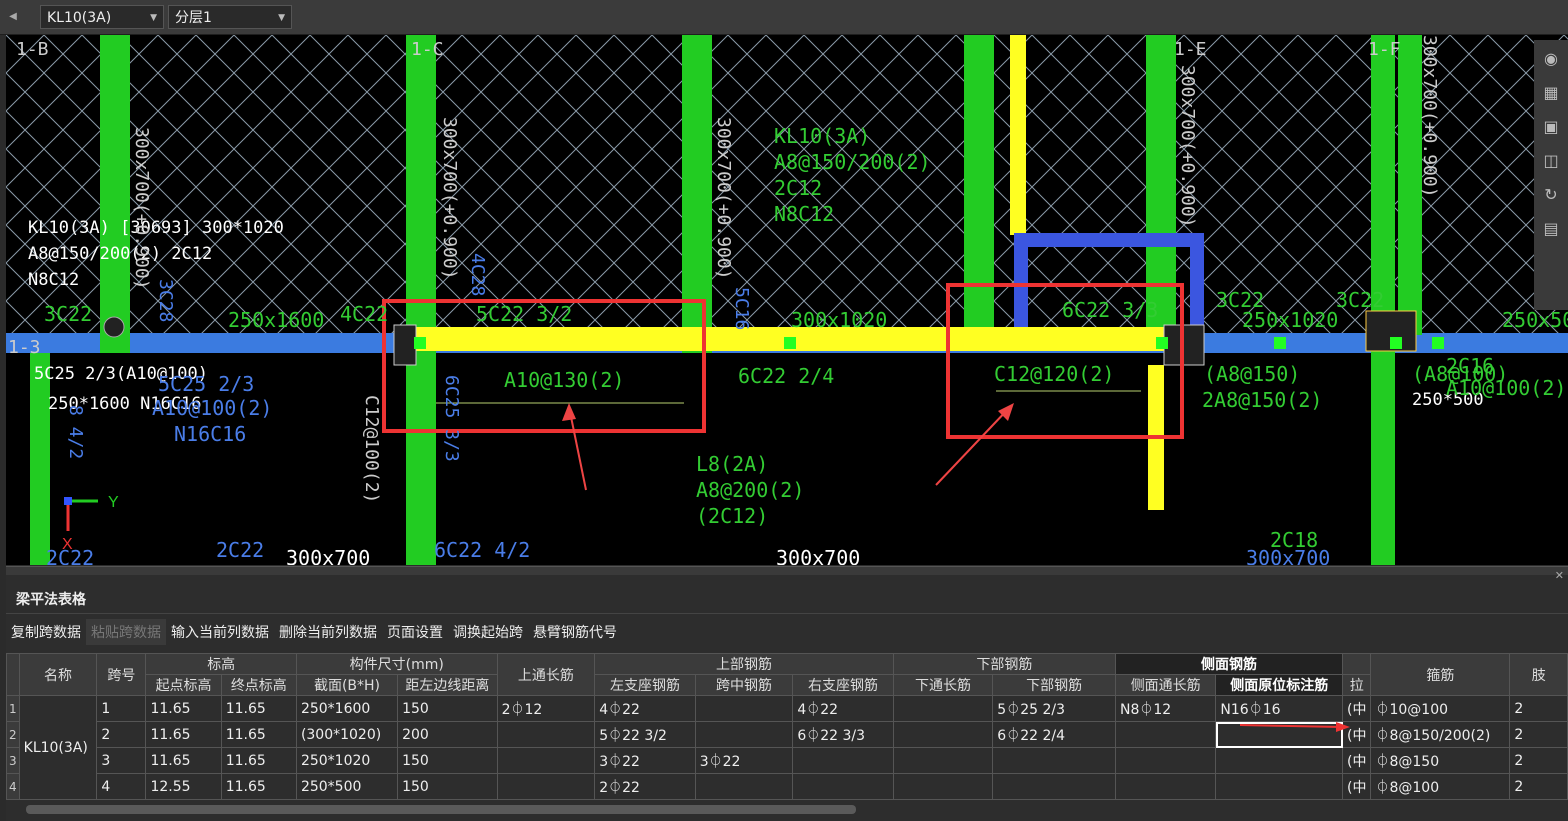  Describe the element at coordinates (744, 760) in the screenshot. I see `cell-mid-span: 3⏀22` at that location.